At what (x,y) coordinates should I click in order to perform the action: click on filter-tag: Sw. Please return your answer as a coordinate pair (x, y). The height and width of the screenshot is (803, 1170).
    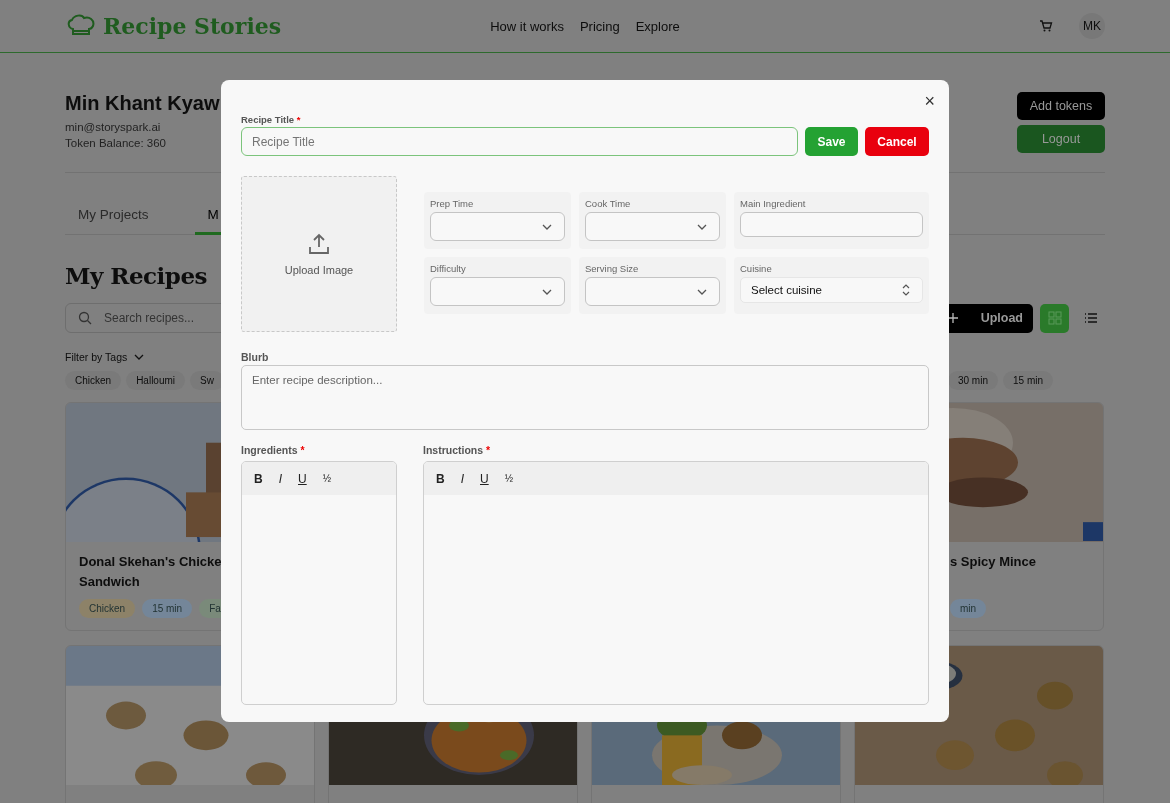
    Looking at the image, I should click on (207, 380).